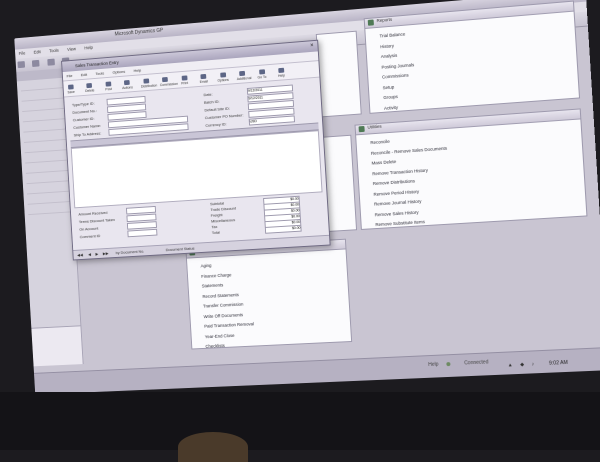 This screenshot has height=462, width=600. Describe the element at coordinates (283, 229) in the screenshot. I see `total-value: $0.00` at that location.